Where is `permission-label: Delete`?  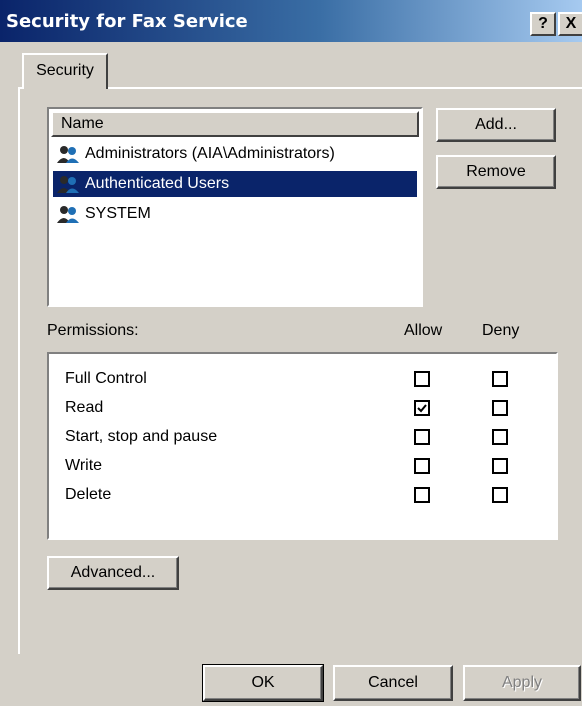
permission-label: Delete is located at coordinates (88, 494).